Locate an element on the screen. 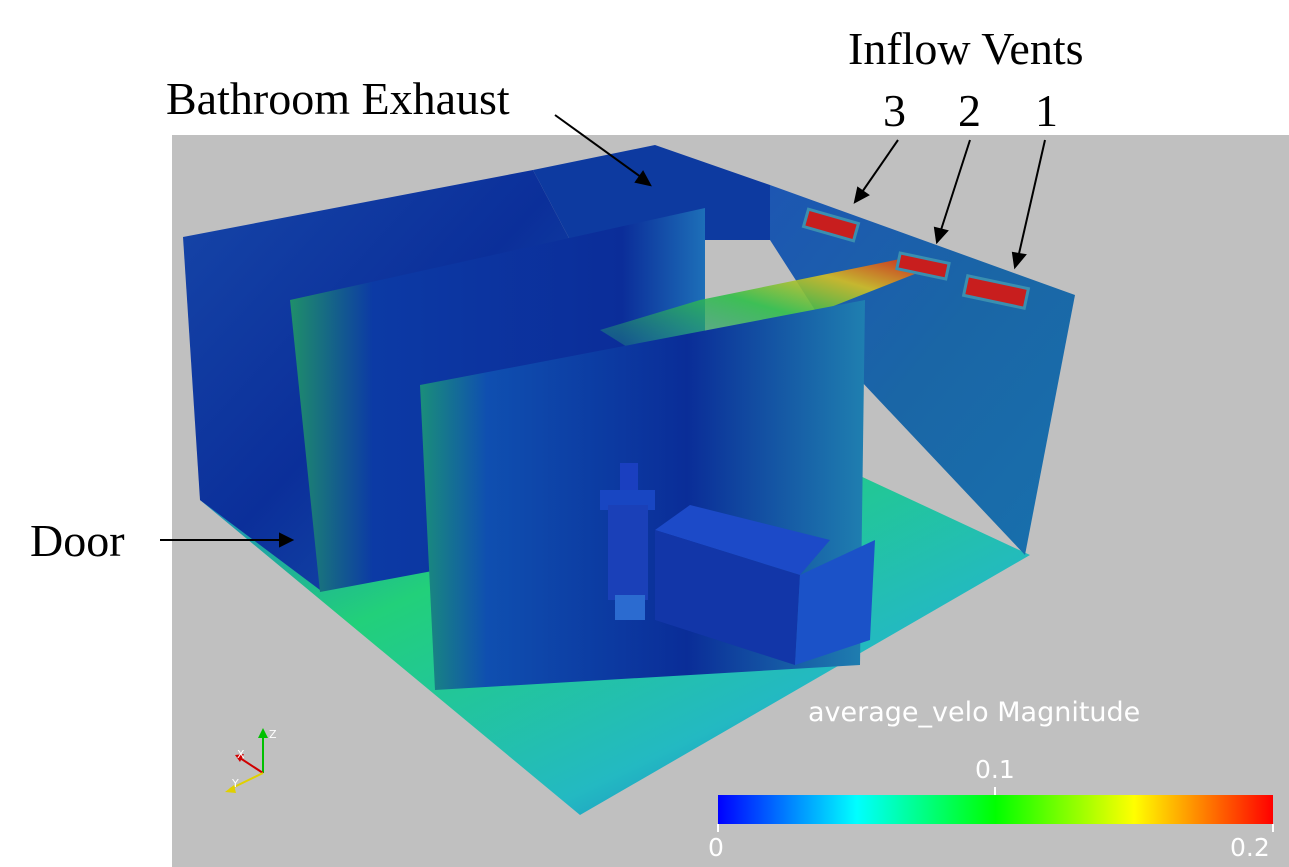  vent-number-1: 1 is located at coordinates (1046, 110).